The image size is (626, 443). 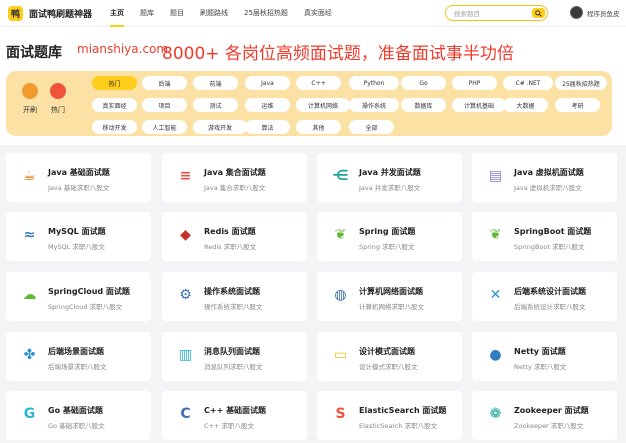 I want to click on card-title: Zookeeper 面试题, so click(x=551, y=410).